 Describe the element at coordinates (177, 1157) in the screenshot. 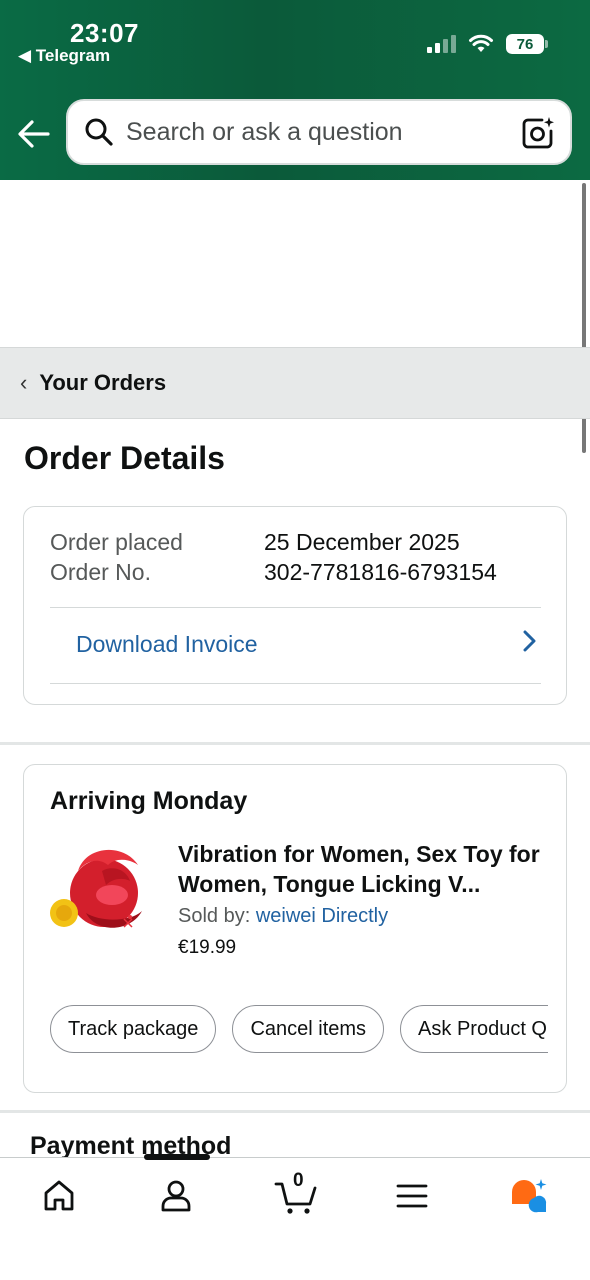

I see `active-tab-indicator` at that location.